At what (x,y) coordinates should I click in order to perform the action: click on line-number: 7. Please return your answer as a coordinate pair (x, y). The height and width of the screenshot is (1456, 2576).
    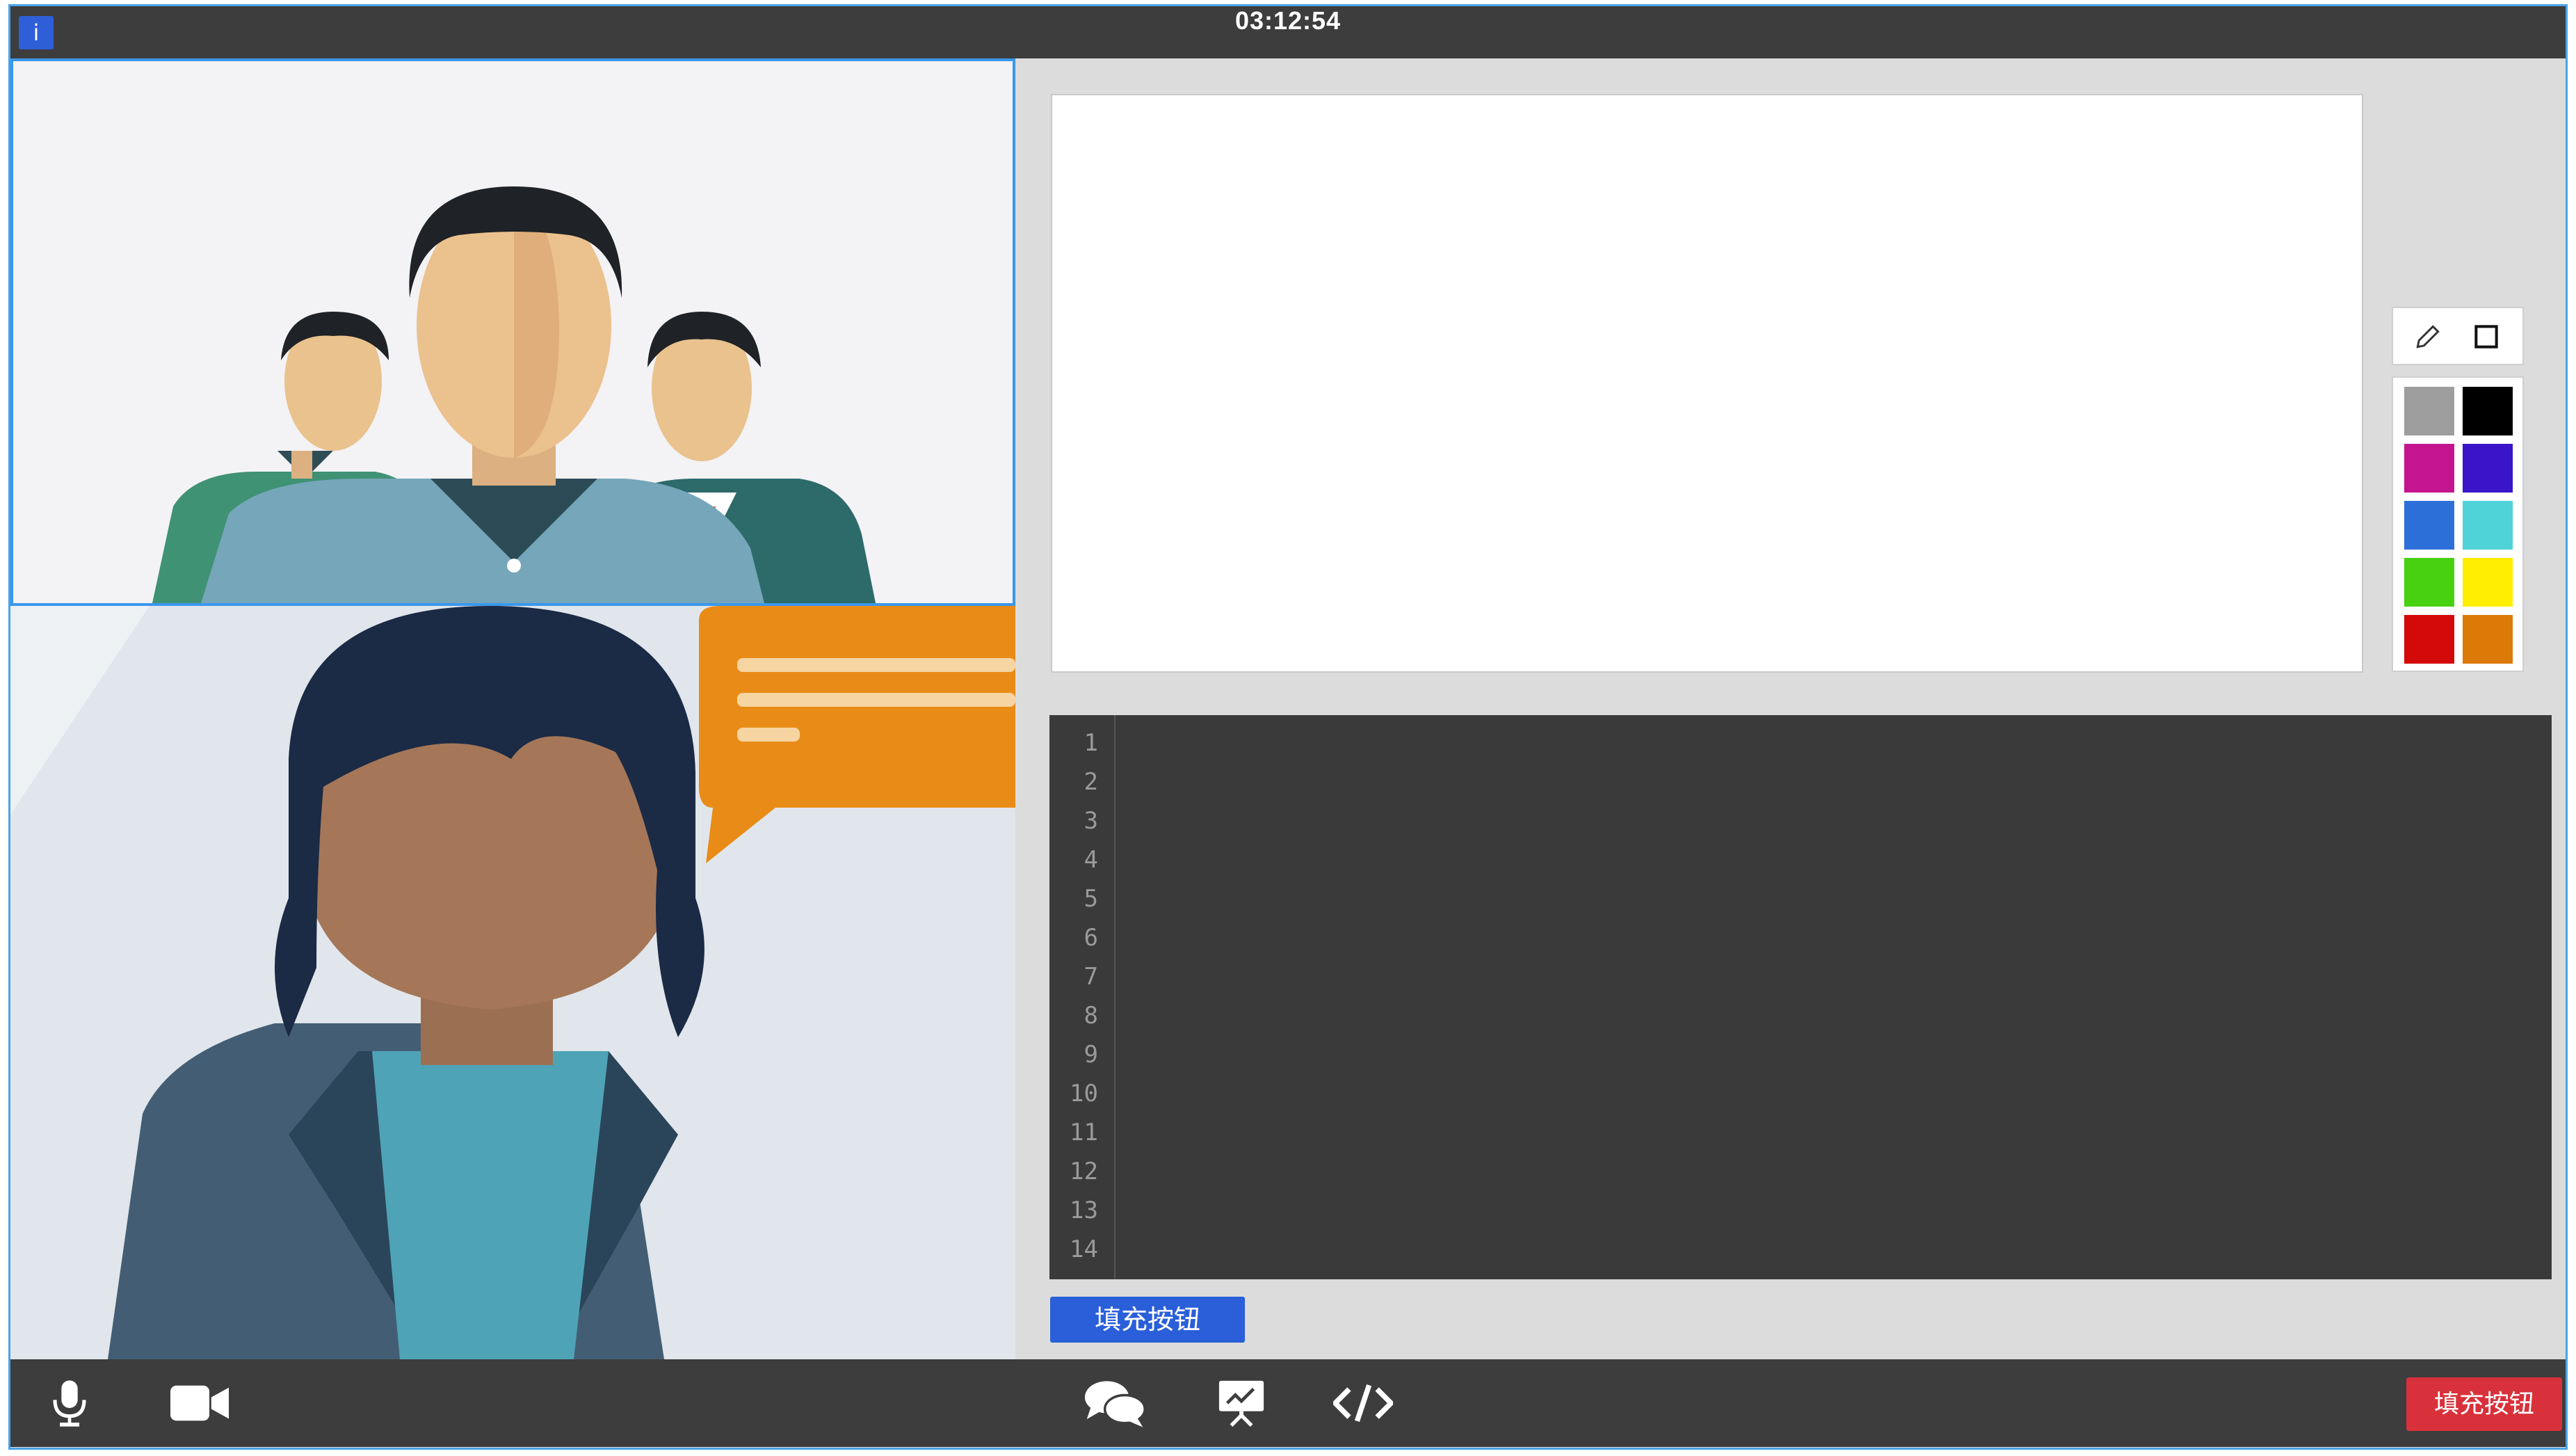
    Looking at the image, I should click on (1091, 977).